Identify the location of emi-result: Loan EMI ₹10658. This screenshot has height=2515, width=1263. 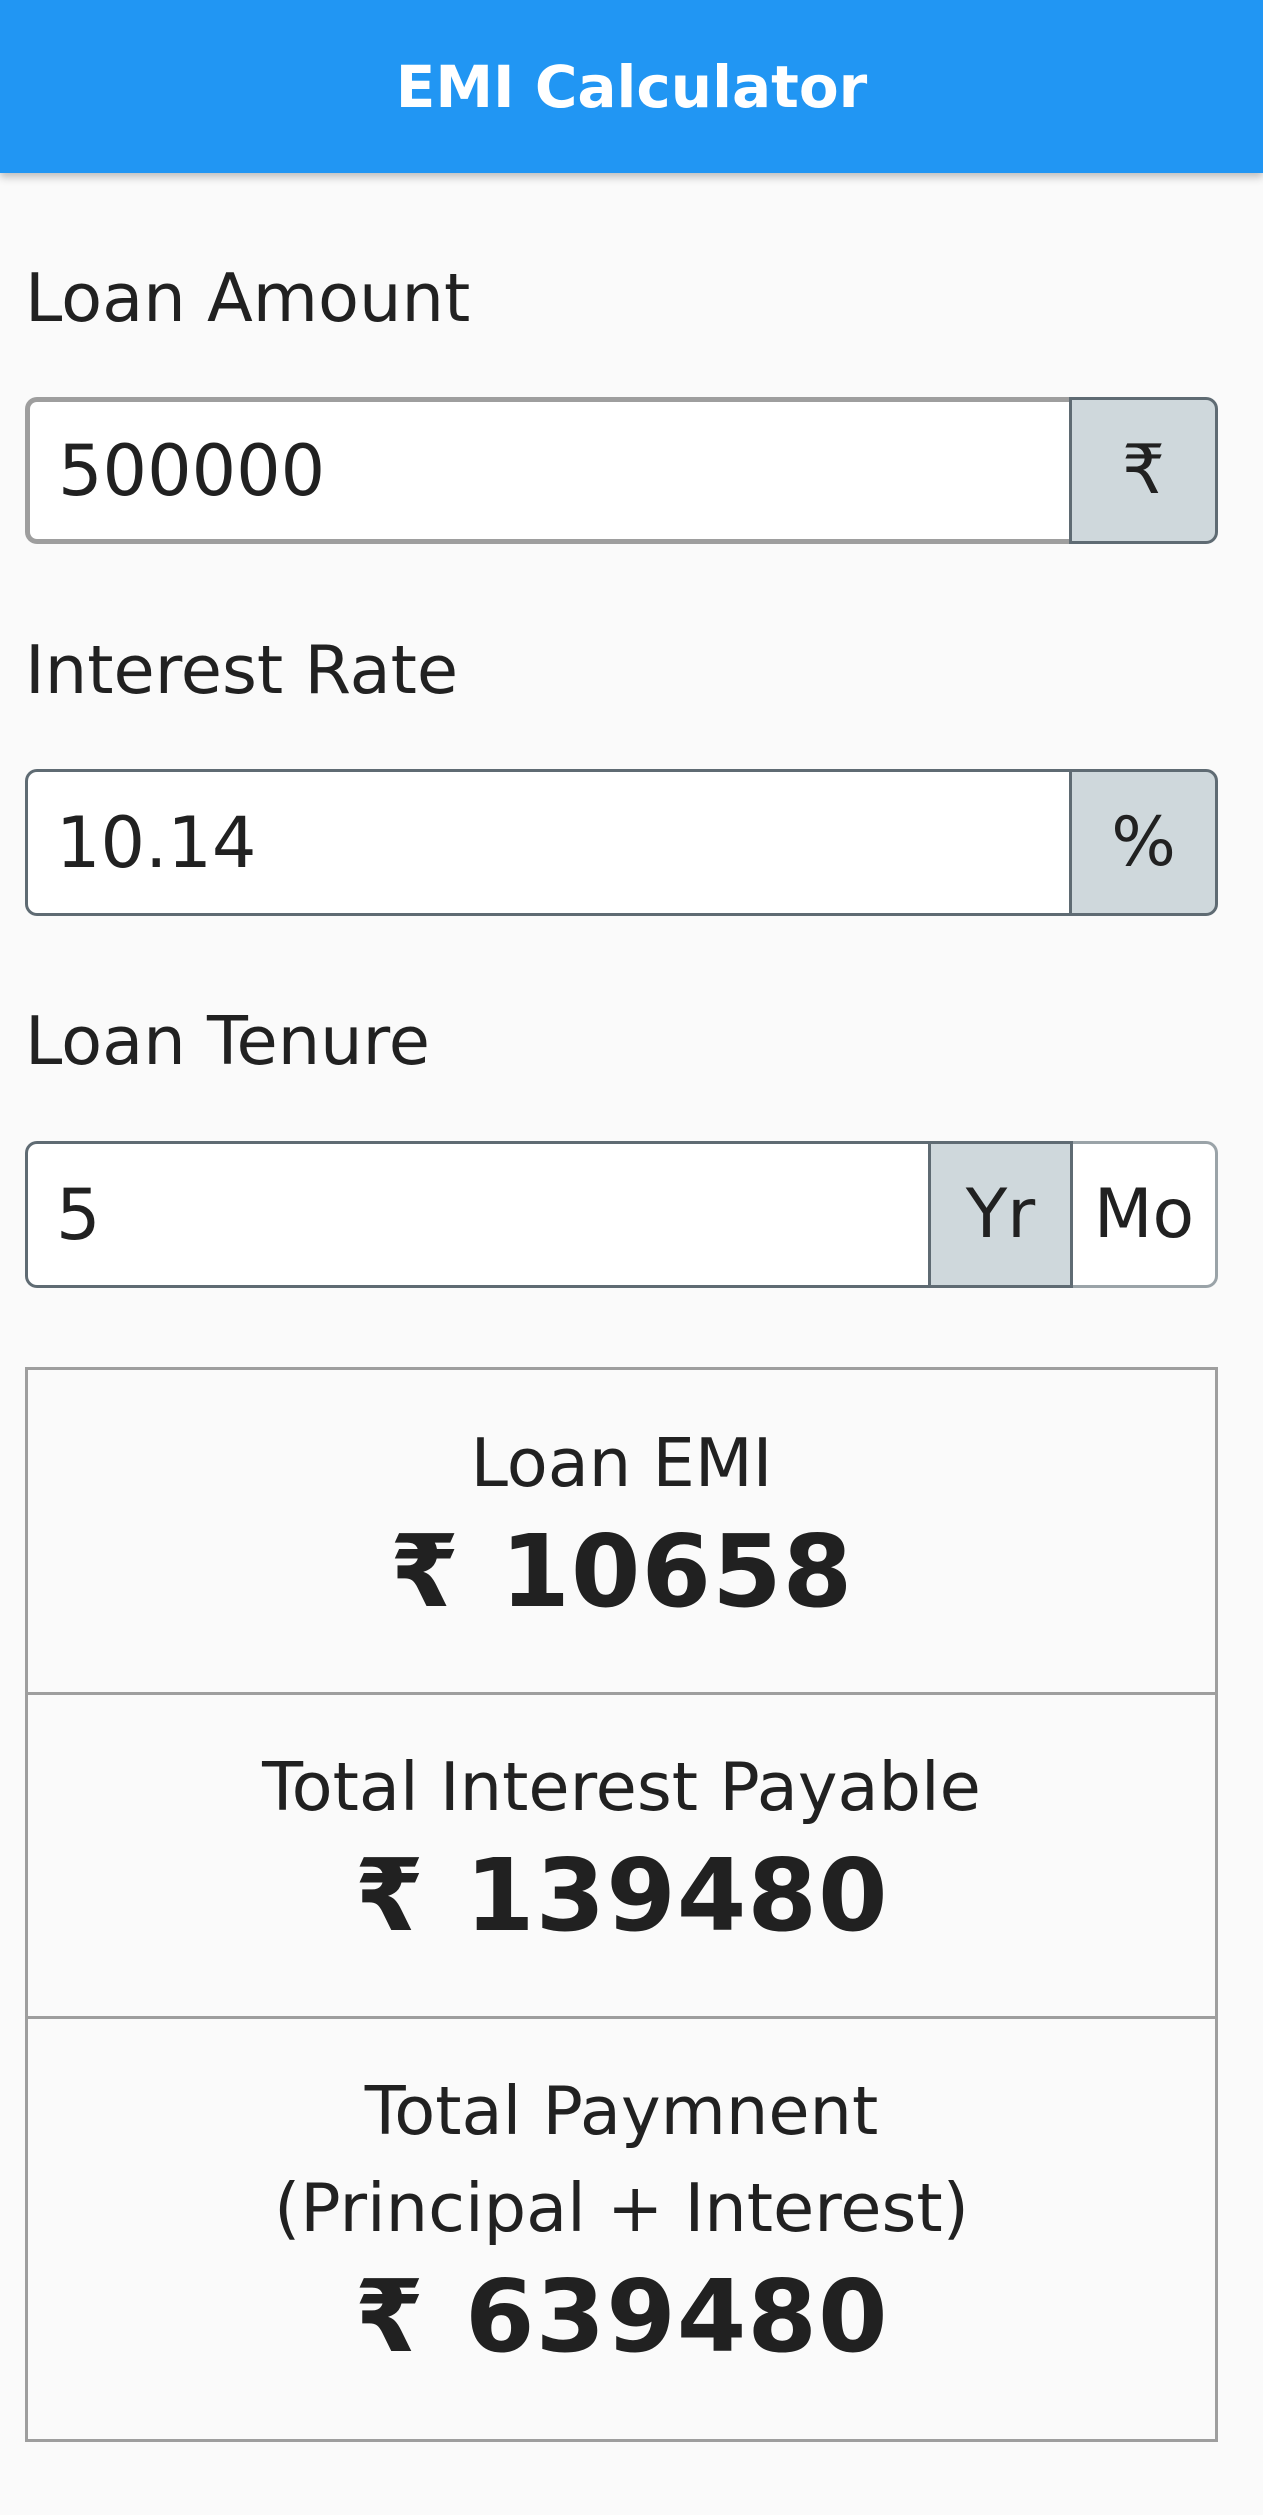
(621, 1523).